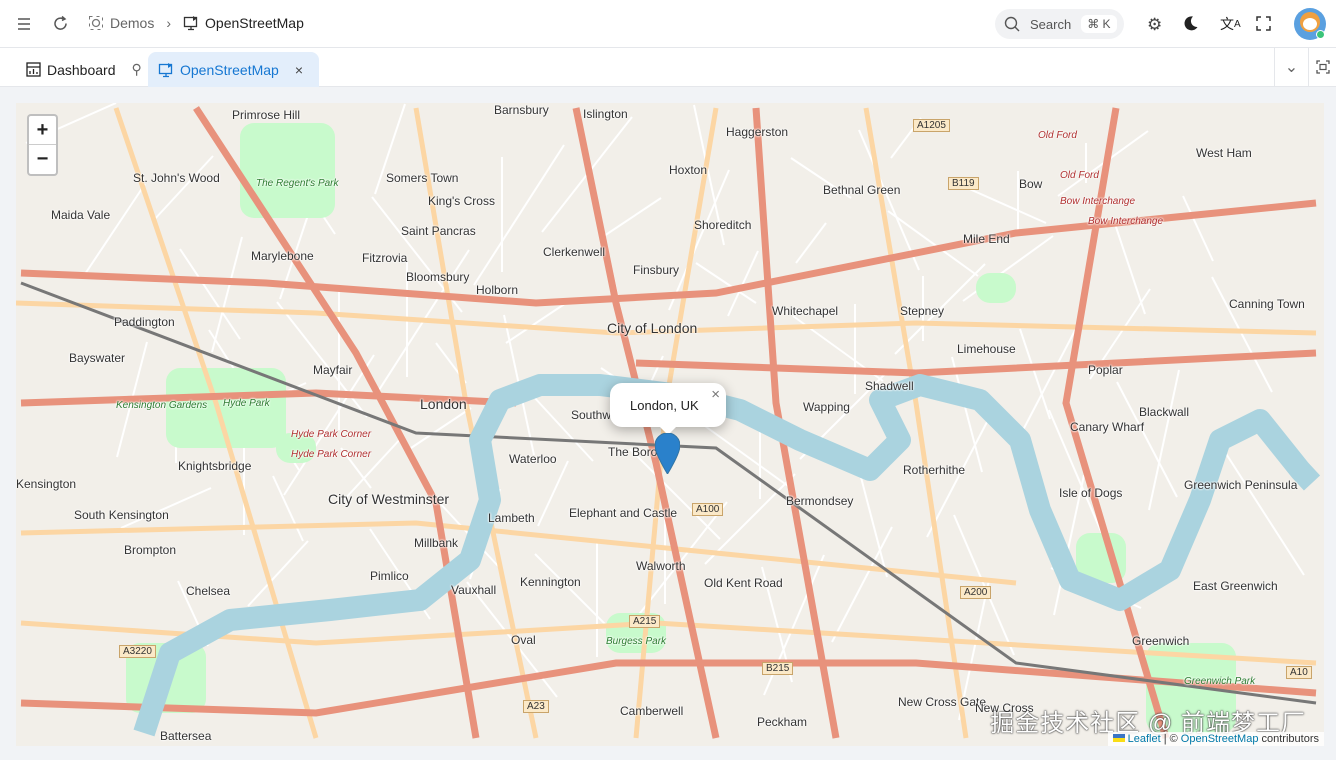  What do you see at coordinates (266, 115) in the screenshot?
I see `place-label: Primrose Hill` at bounding box center [266, 115].